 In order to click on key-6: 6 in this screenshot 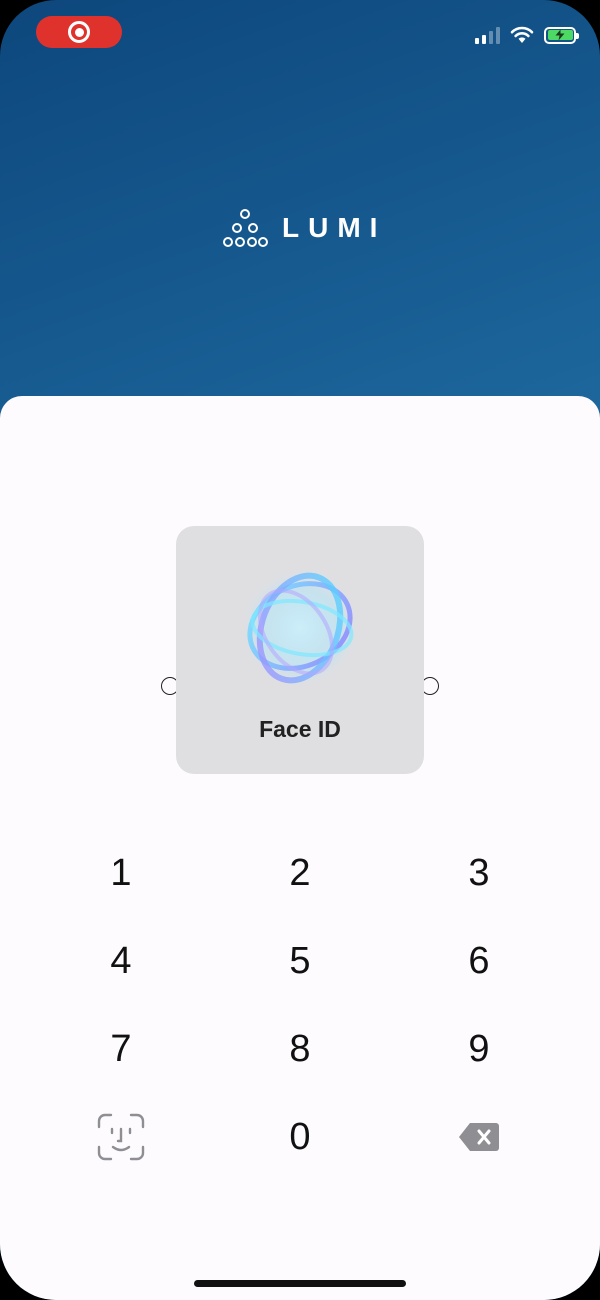, I will do `click(479, 961)`.